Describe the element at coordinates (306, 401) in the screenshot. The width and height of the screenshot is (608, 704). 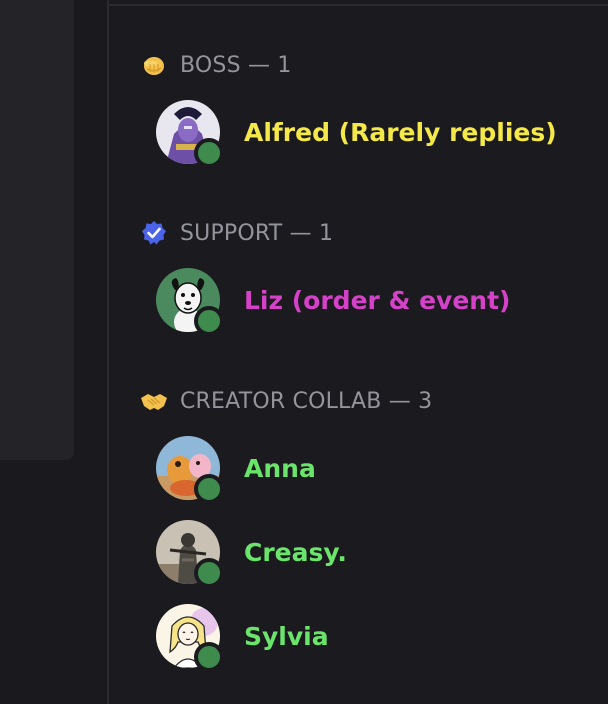
I see `group-header-label: CREATOR COLLAB — 3` at that location.